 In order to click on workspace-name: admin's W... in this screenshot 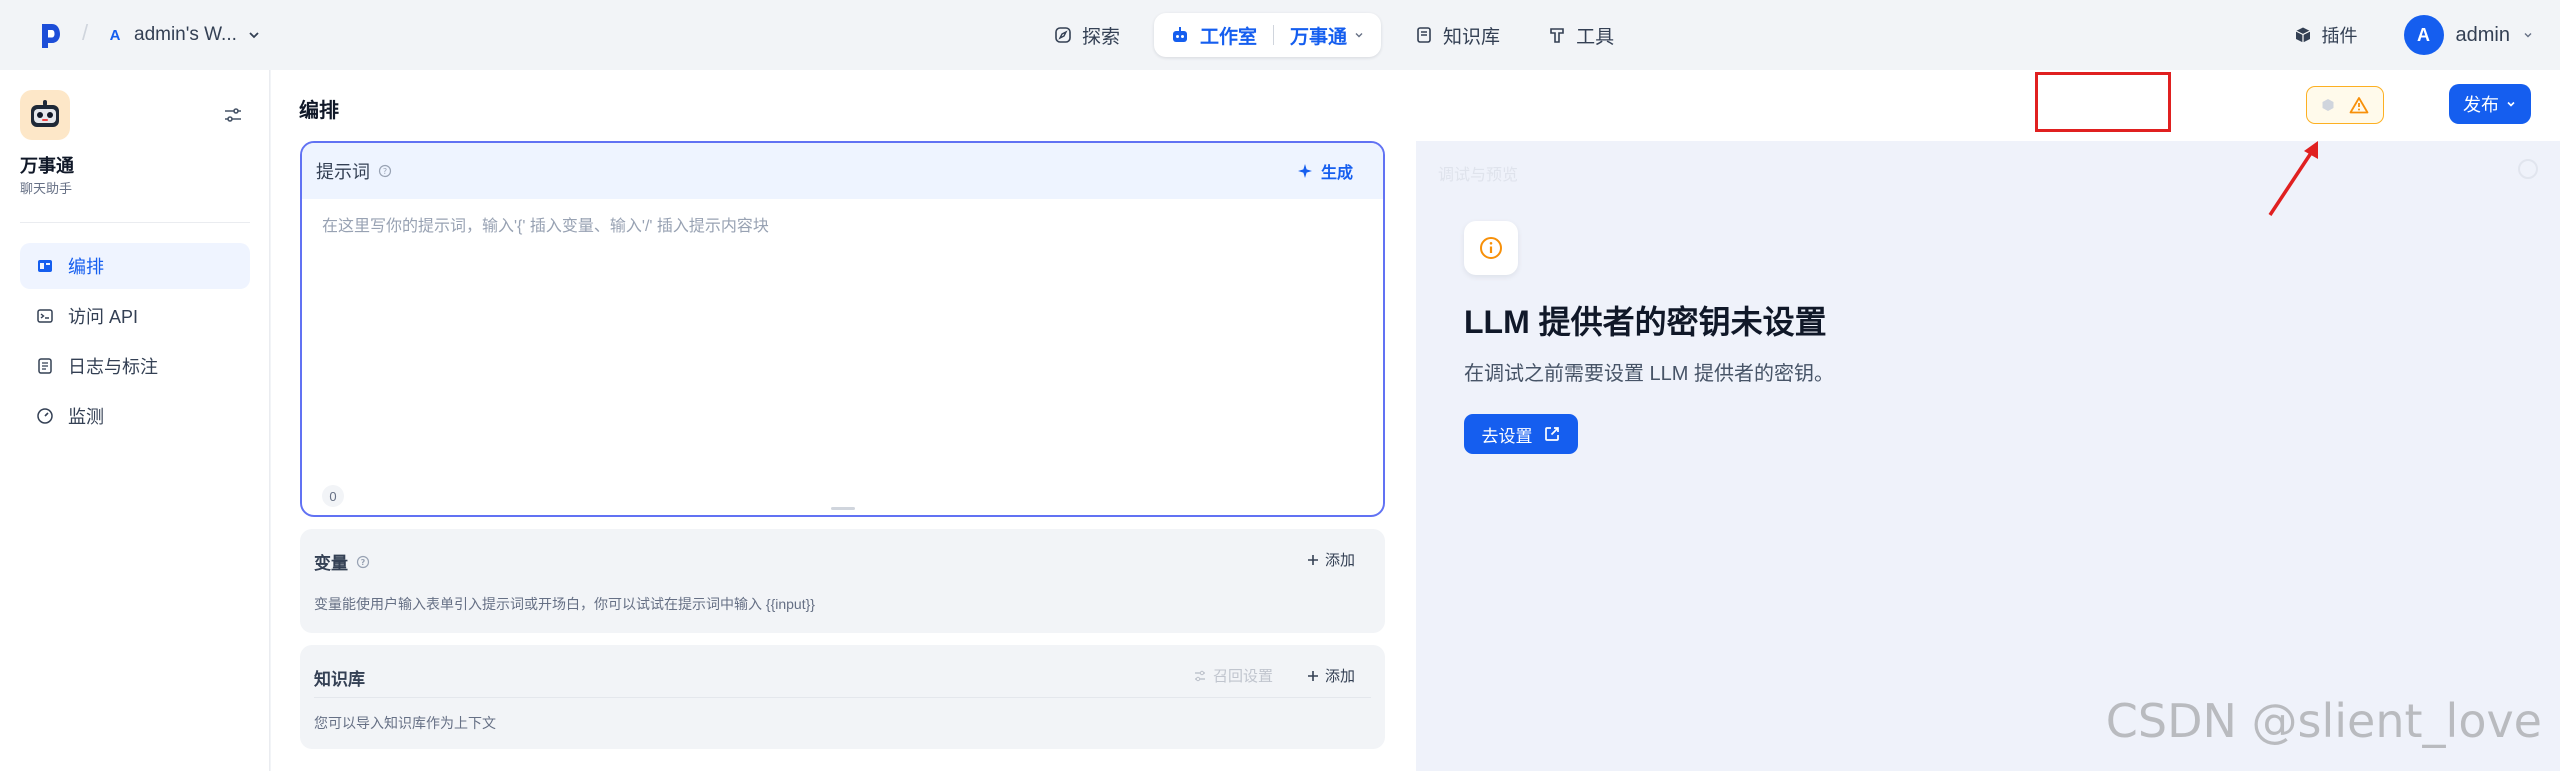, I will do `click(185, 34)`.